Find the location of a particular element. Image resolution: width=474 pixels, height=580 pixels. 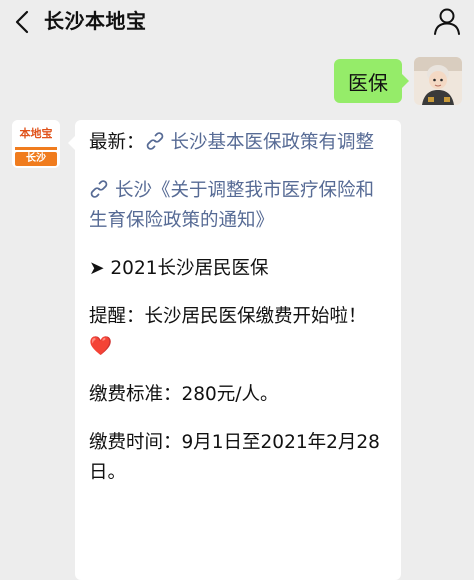

fee-standard-line: 缴费标准：280元/人。 is located at coordinates (184, 394).